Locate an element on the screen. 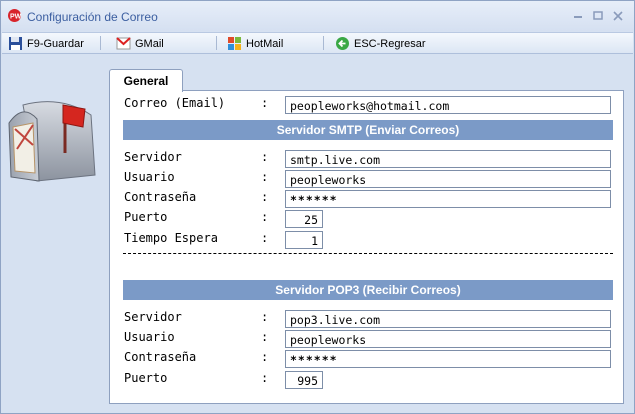  window-title: Configuración de Correo is located at coordinates (92, 17).